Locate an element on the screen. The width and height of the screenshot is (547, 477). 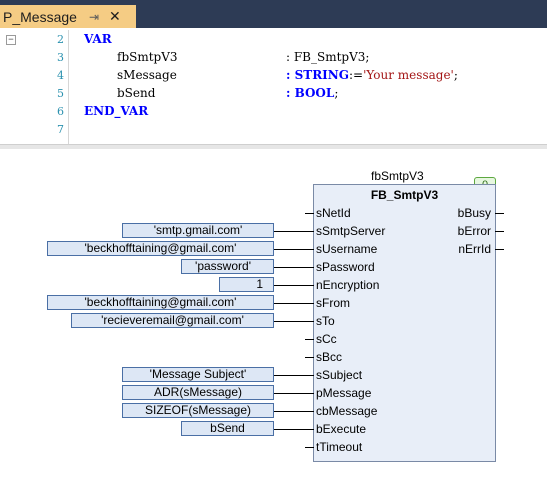
input-value-box: 'Message Subject' is located at coordinates (198, 374).